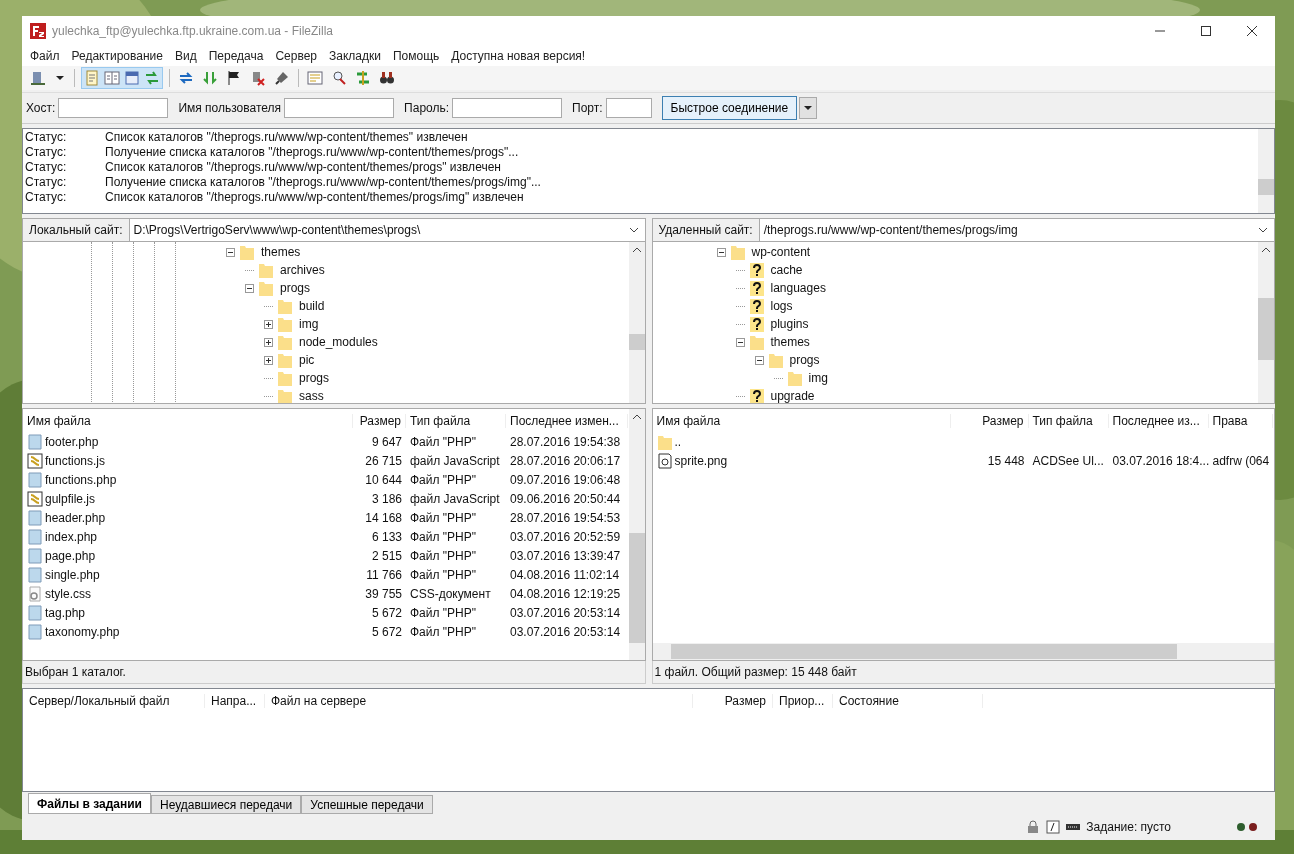 This screenshot has width=1294, height=854. What do you see at coordinates (45, 56) in the screenshot?
I see `menu-item: Файл` at bounding box center [45, 56].